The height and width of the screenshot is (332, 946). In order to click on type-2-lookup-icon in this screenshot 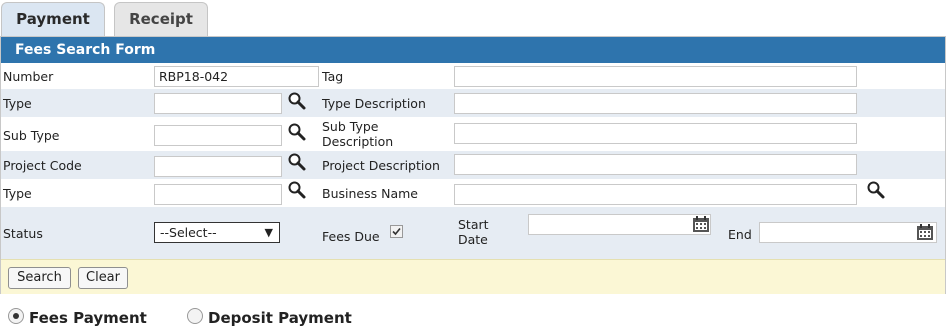, I will do `click(297, 190)`.